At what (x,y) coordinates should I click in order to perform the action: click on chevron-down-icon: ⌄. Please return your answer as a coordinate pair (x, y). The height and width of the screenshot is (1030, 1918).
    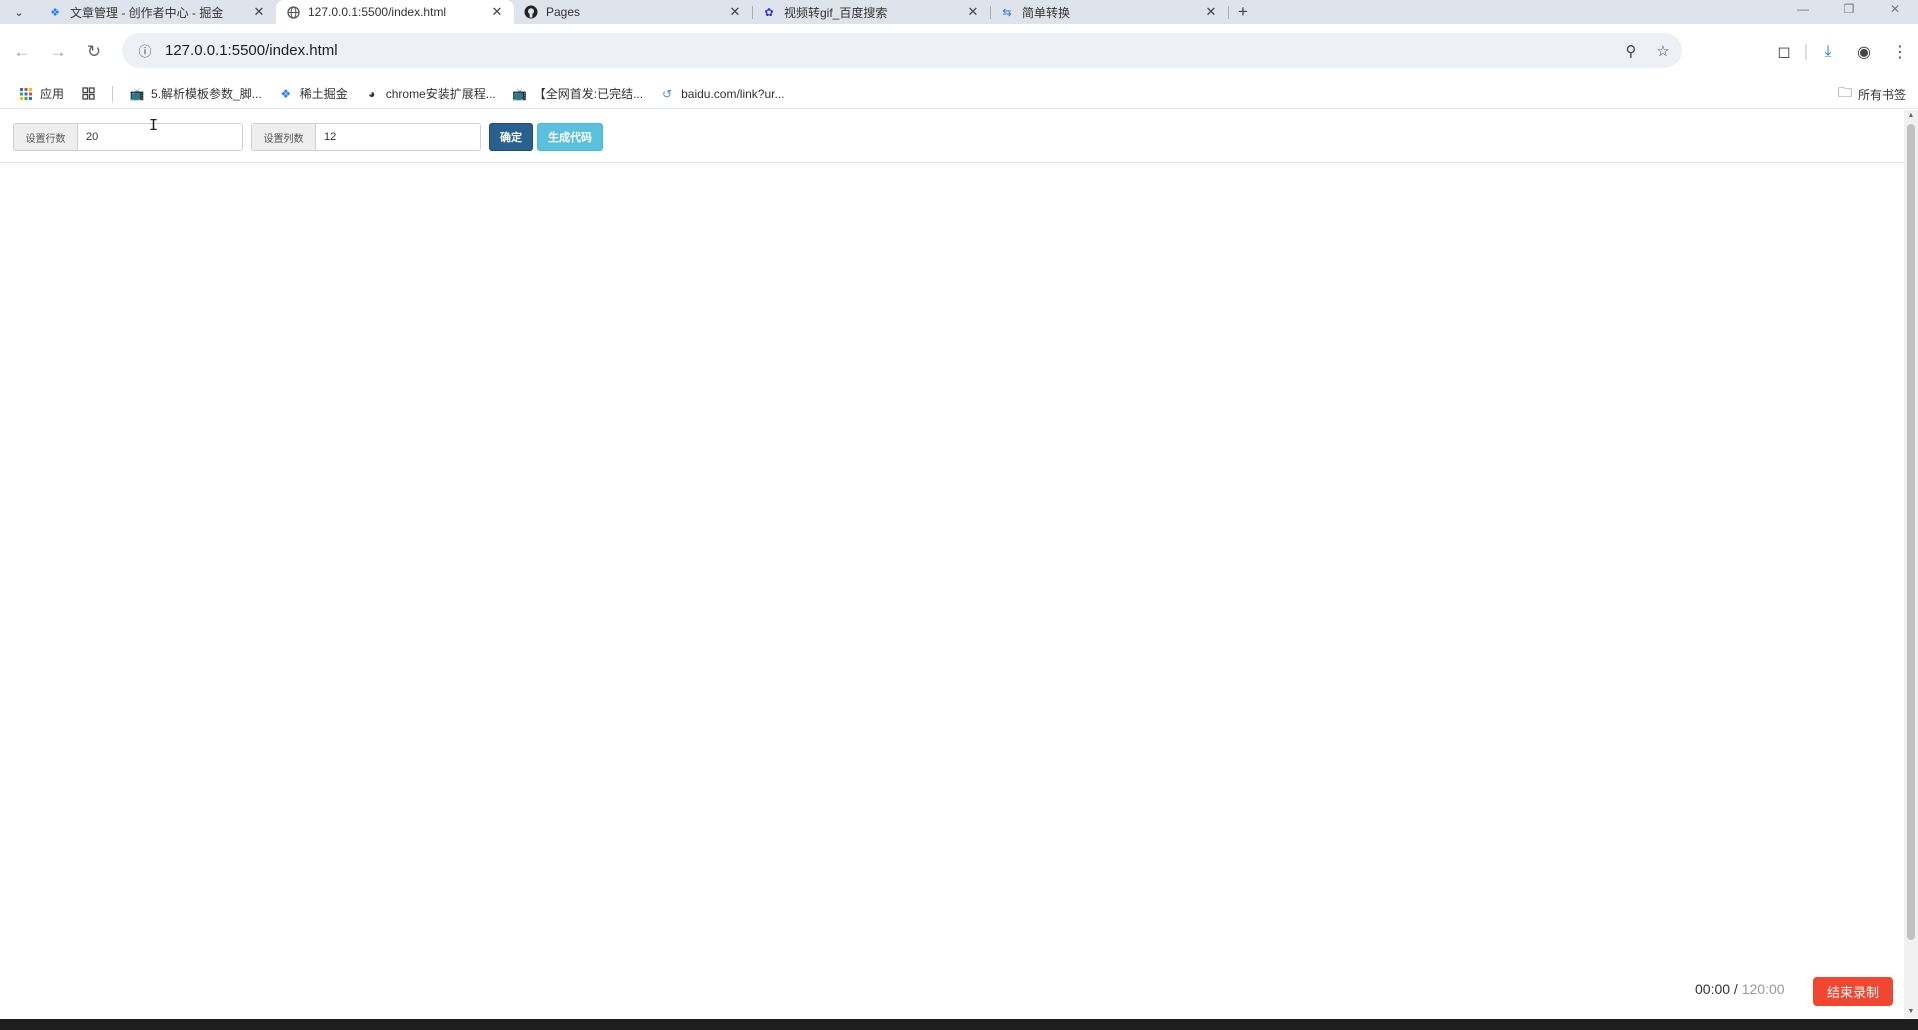
    Looking at the image, I should click on (19, 12).